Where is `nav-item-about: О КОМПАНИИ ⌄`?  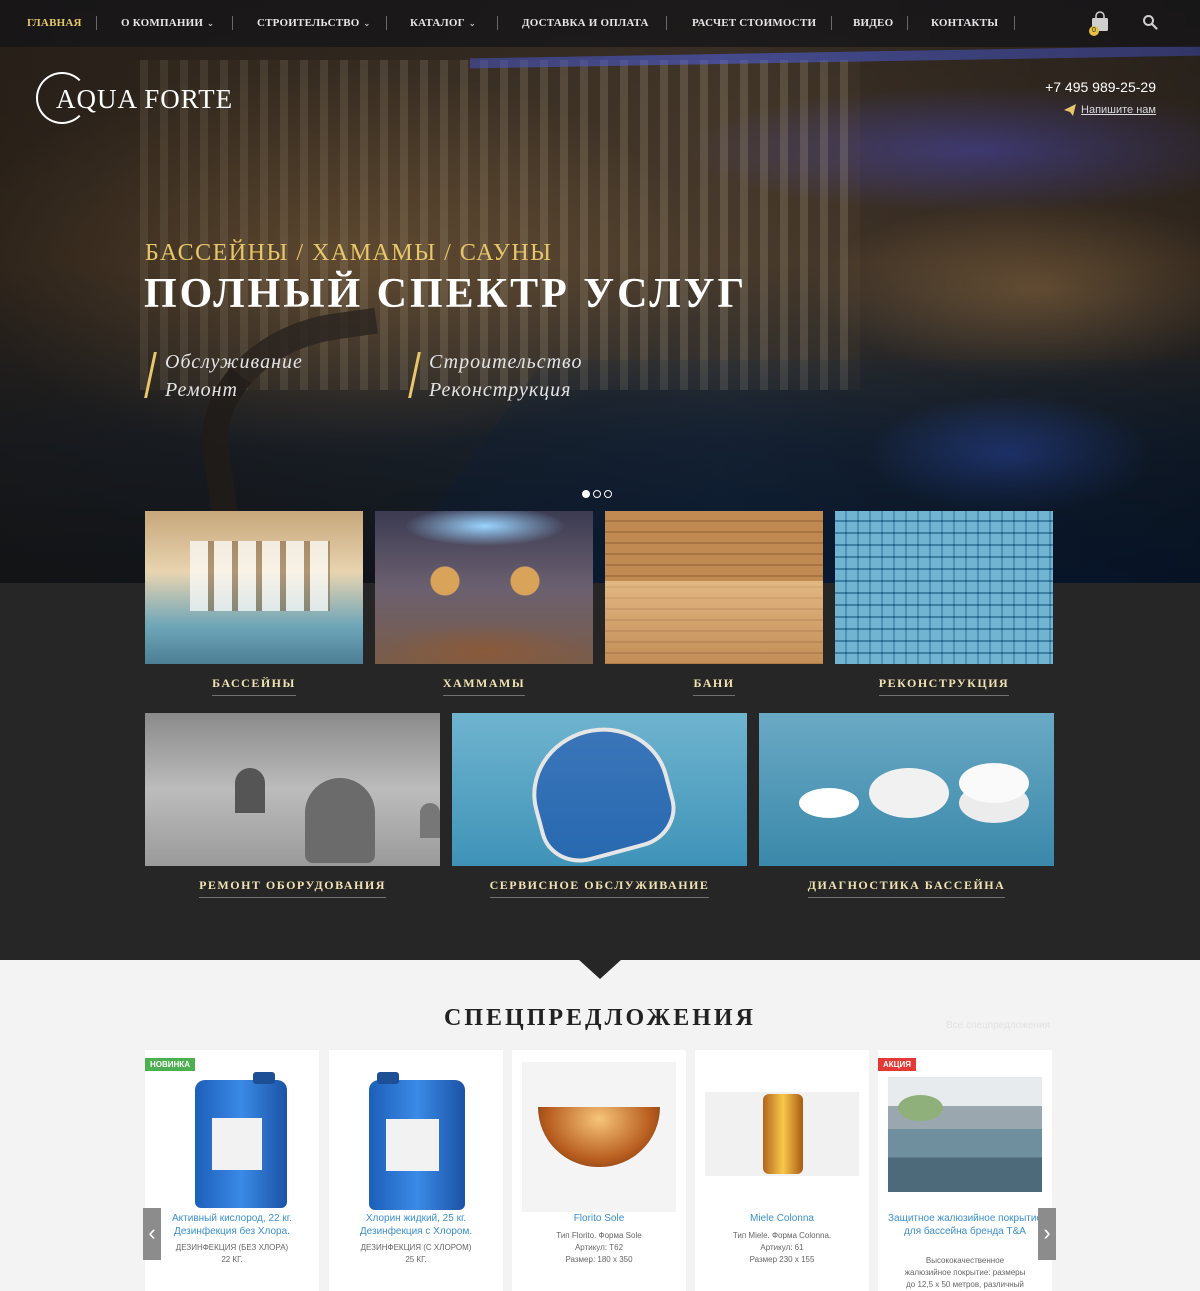 nav-item-about: О КОМПАНИИ ⌄ is located at coordinates (167, 23).